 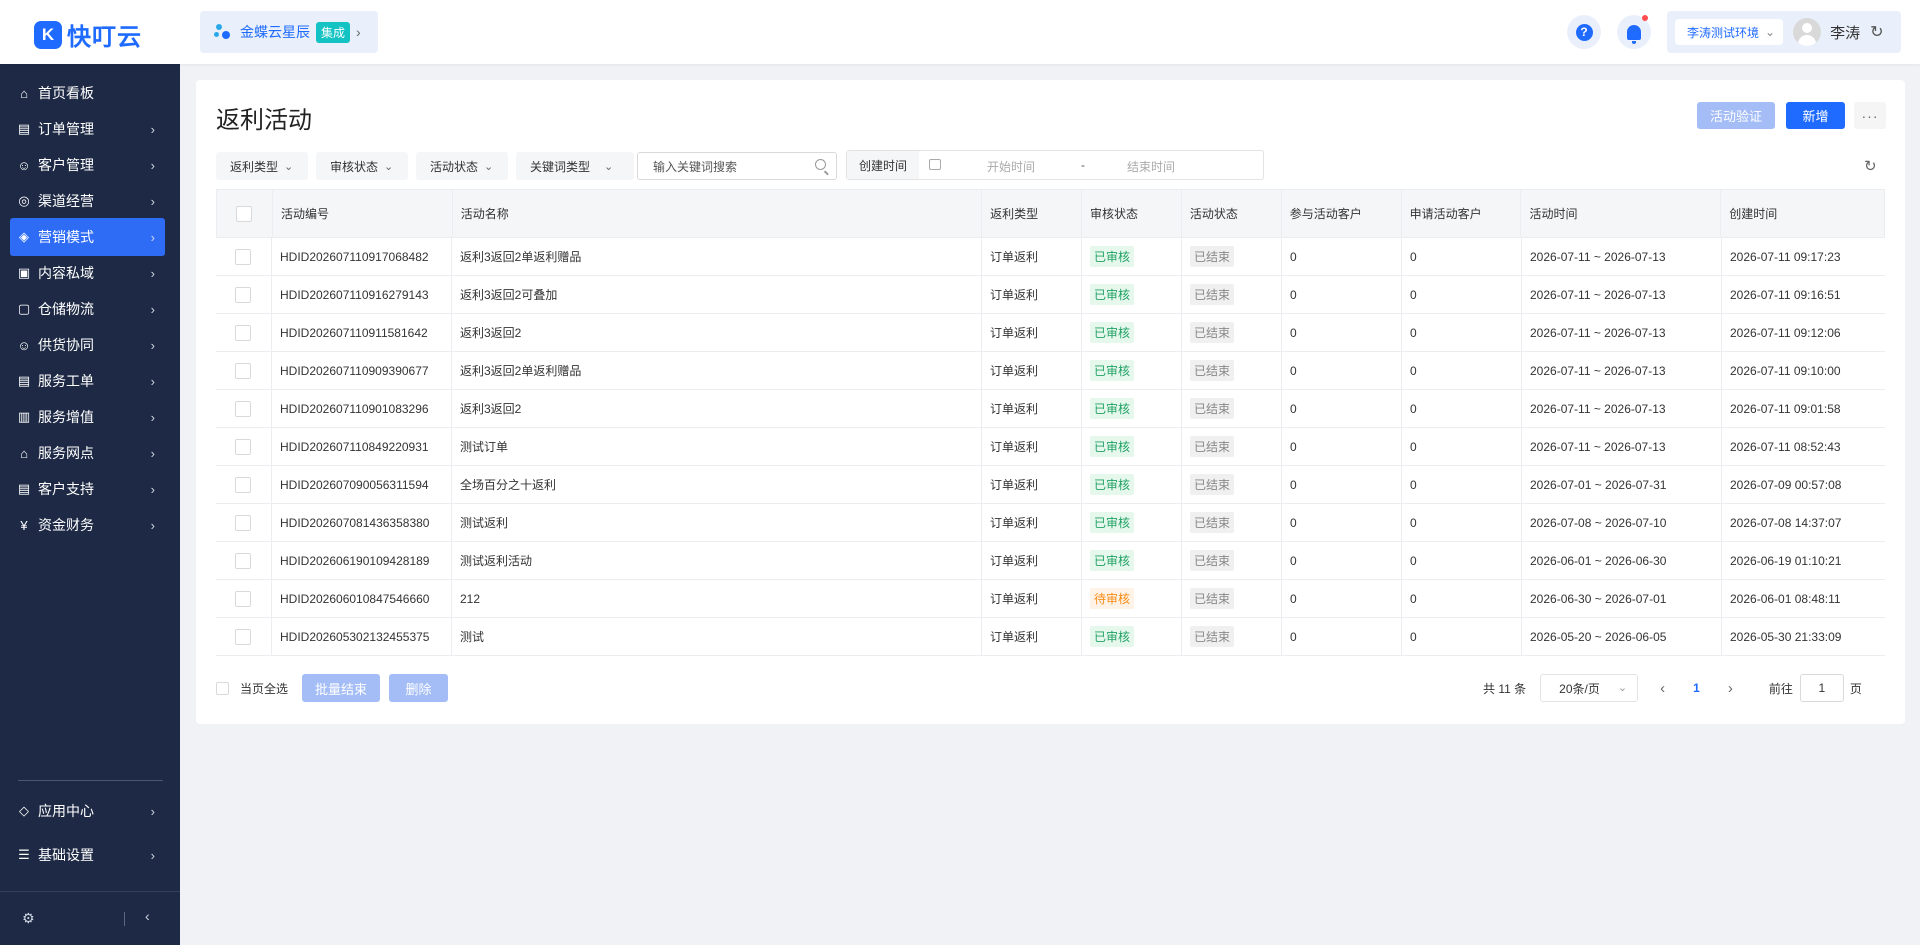 What do you see at coordinates (1870, 166) in the screenshot?
I see `refresh-table-icon: ↻` at bounding box center [1870, 166].